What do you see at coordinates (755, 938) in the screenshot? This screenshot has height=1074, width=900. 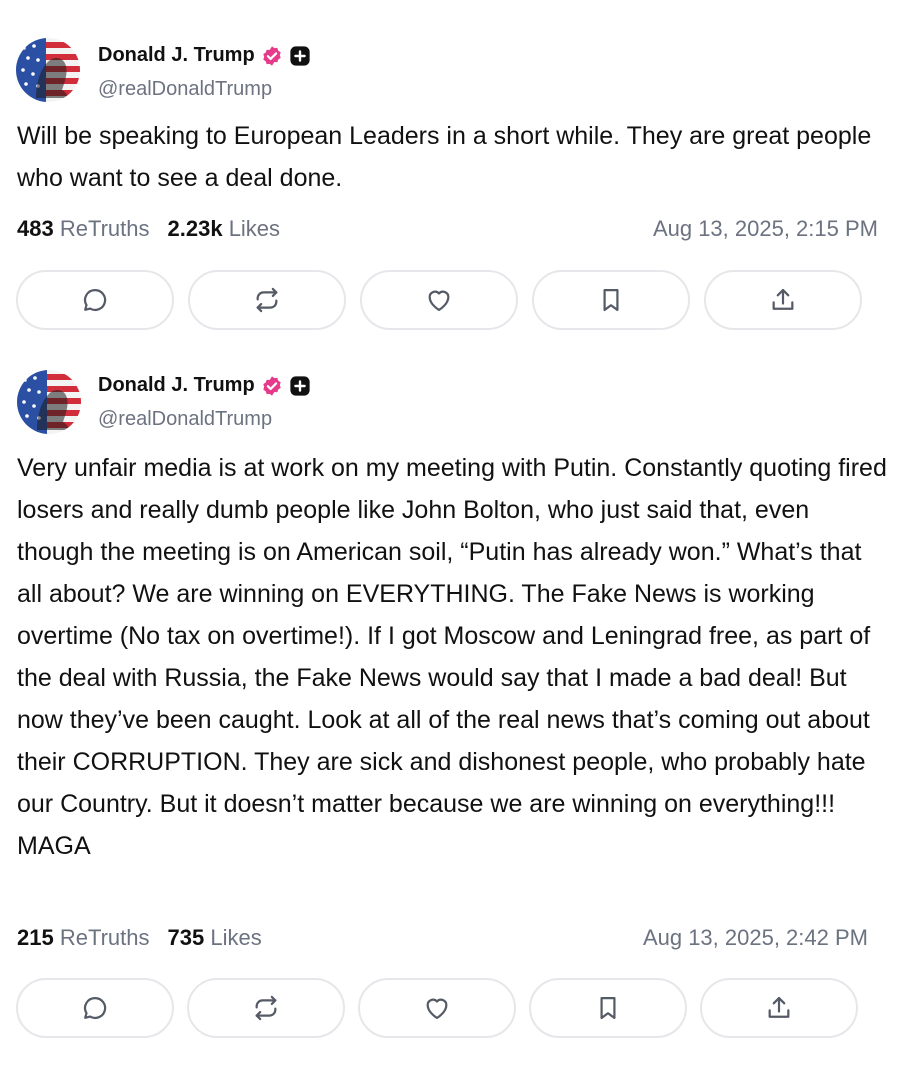 I see `post-timestamp: Aug 13, 2025, 2:42 PM` at bounding box center [755, 938].